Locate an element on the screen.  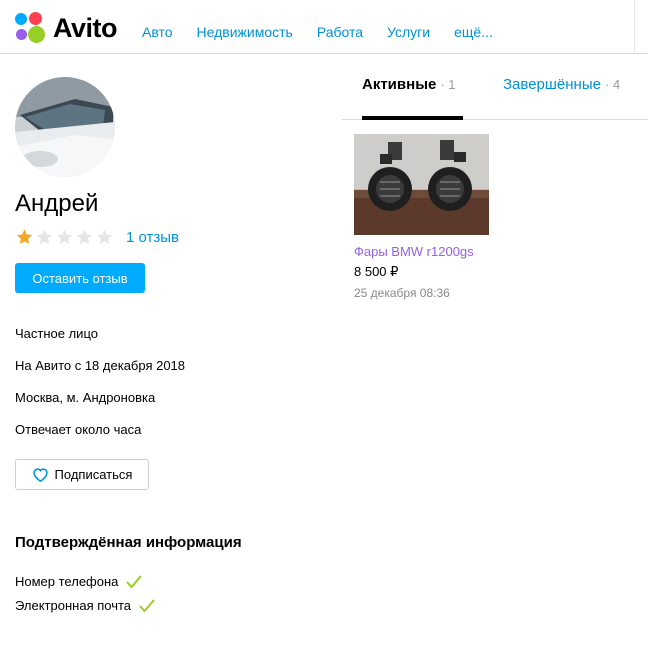
reviews-link: 1 отзыв is located at coordinates (152, 237).